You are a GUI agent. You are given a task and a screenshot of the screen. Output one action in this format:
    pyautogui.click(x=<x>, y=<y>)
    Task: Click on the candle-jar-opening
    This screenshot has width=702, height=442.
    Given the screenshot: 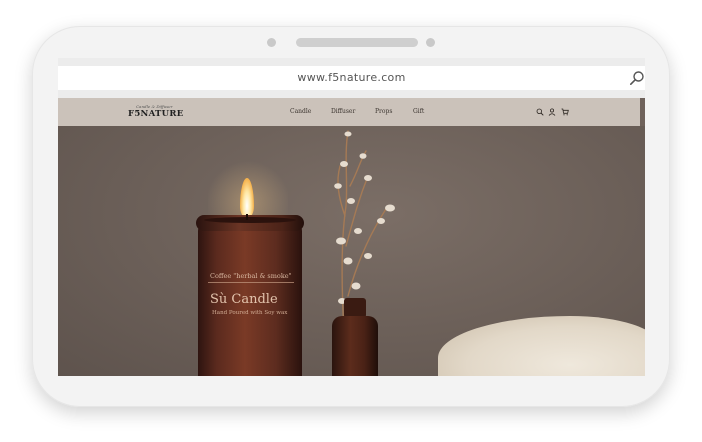 What is the action you would take?
    pyautogui.click(x=250, y=220)
    